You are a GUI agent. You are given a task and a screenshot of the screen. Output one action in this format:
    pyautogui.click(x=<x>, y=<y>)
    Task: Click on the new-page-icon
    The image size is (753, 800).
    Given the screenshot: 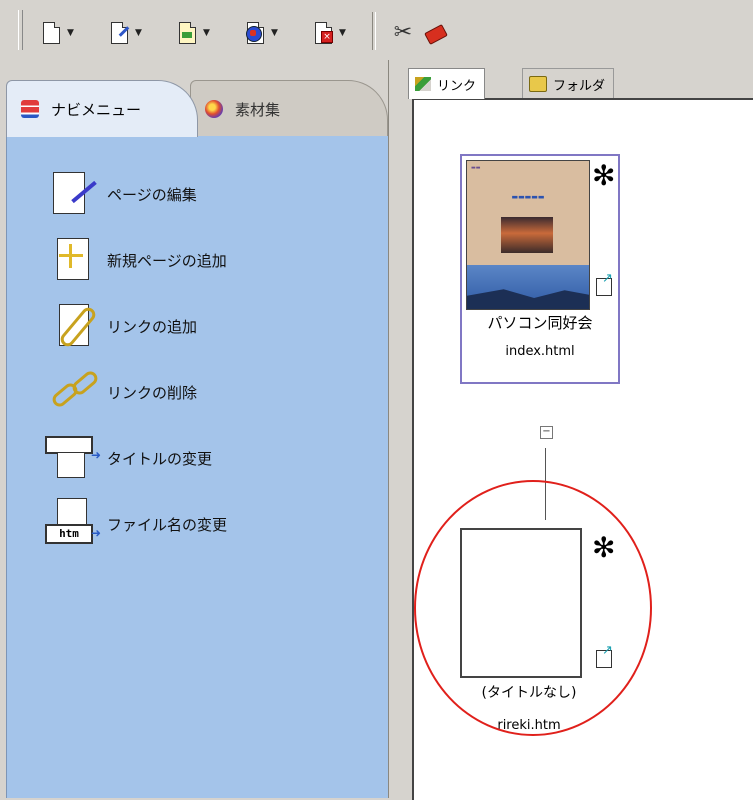 What is the action you would take?
    pyautogui.click(x=51, y=33)
    